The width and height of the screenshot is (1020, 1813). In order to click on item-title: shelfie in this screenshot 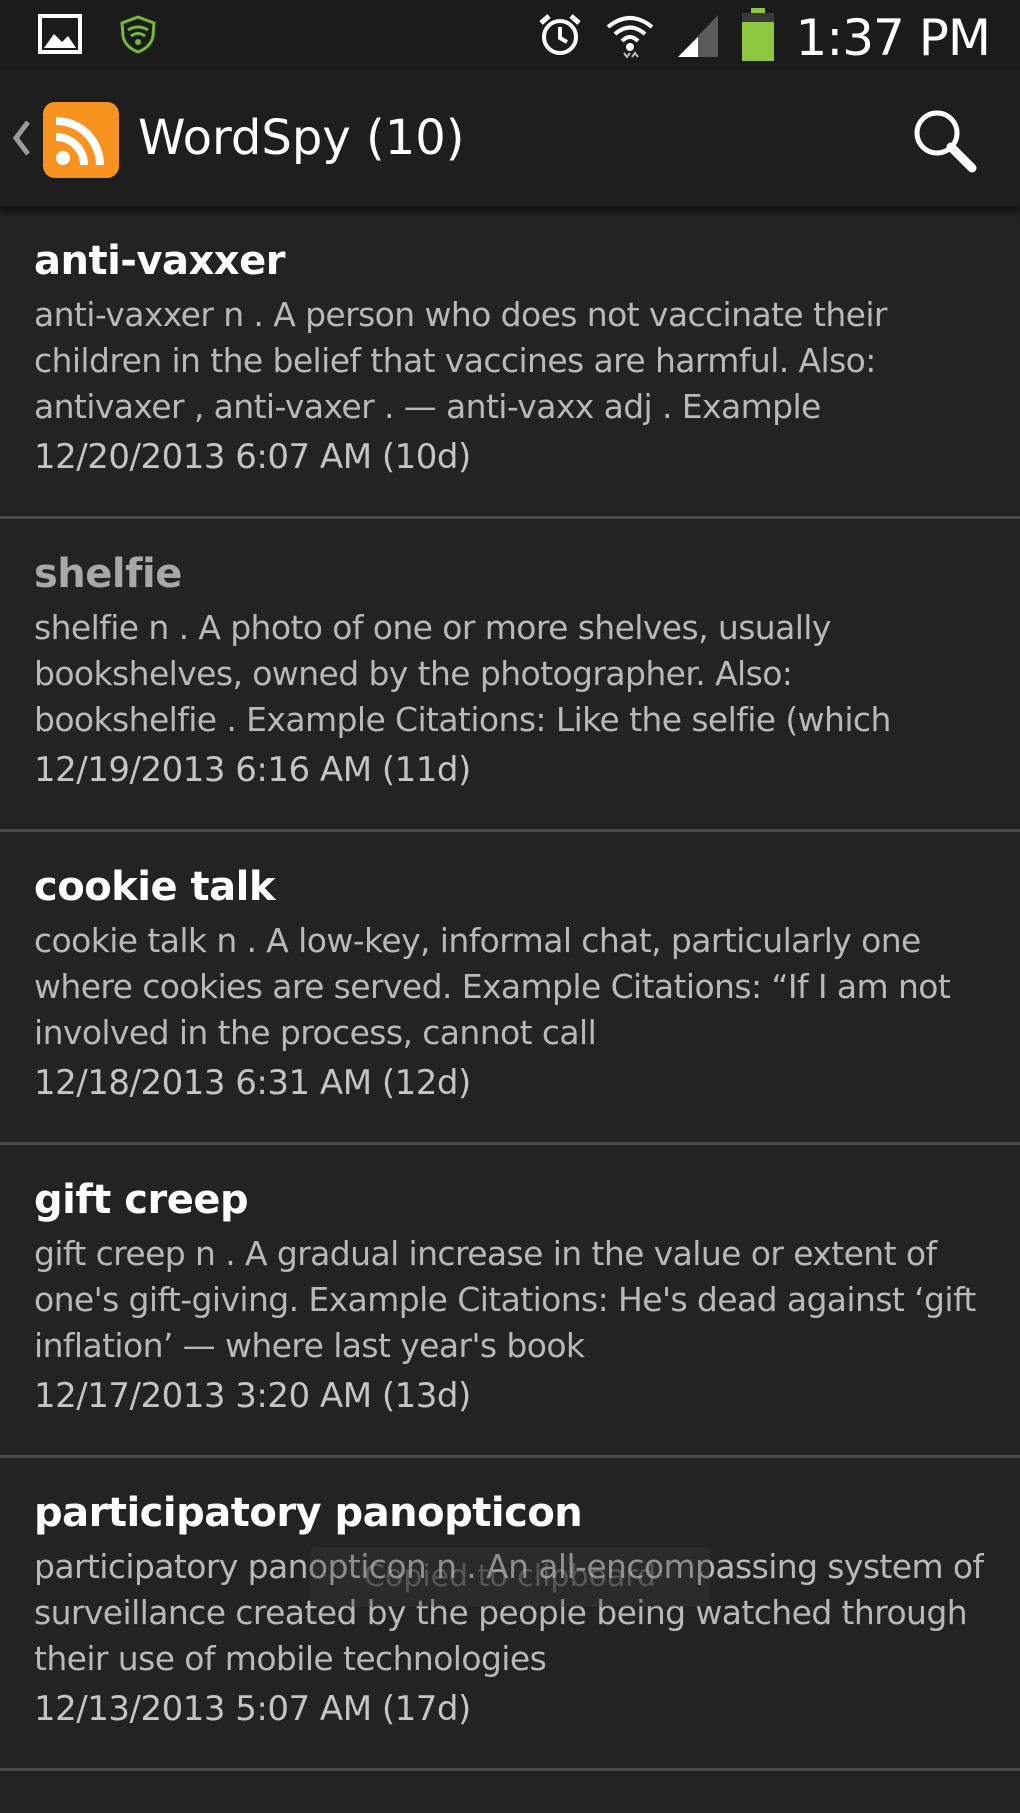, I will do `click(108, 574)`.